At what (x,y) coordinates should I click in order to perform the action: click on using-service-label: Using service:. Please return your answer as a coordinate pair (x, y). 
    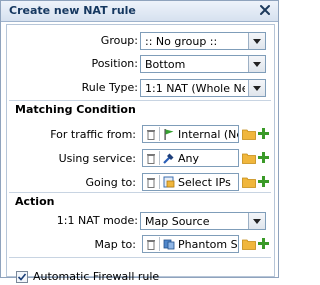
    Looking at the image, I should click on (97, 158).